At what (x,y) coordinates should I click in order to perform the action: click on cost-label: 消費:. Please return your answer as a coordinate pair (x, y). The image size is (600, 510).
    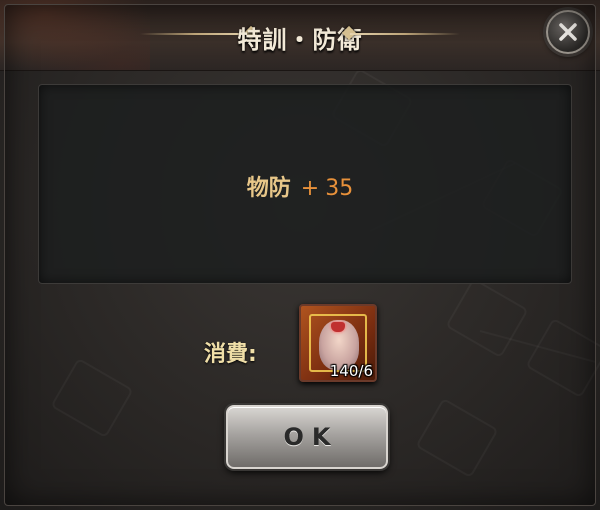
    Looking at the image, I should click on (230, 354).